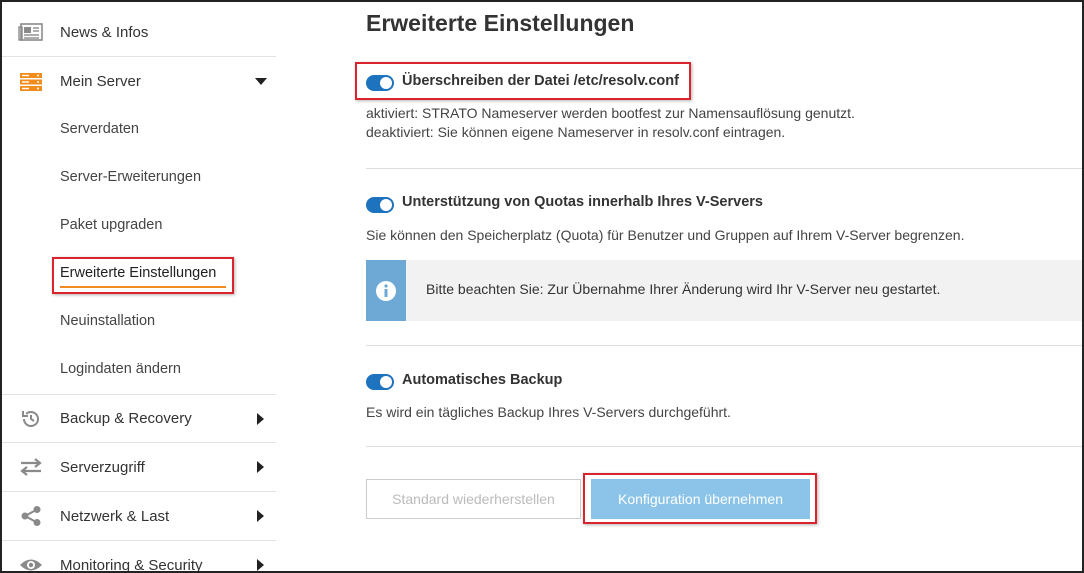 This screenshot has width=1084, height=573. I want to click on sidebar-item-netzwerk-last: Netzwerk & Last, so click(139, 516).